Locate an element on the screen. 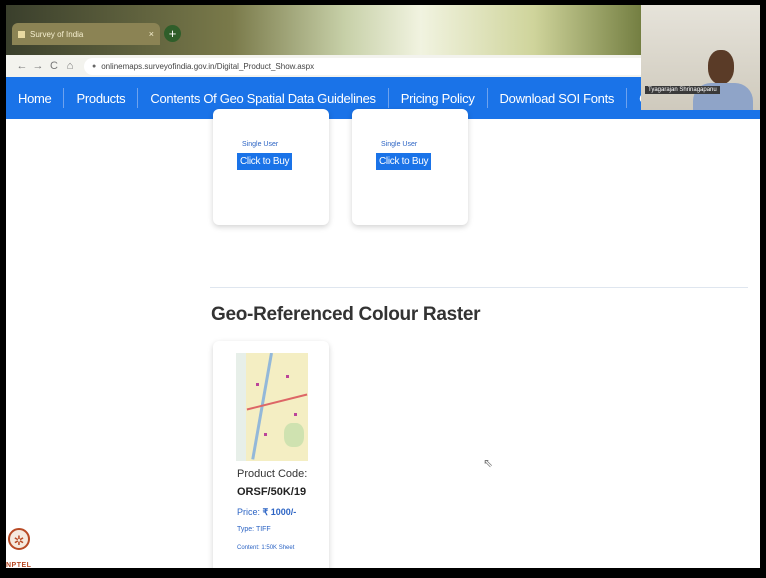  price-label: Price: is located at coordinates (249, 512).